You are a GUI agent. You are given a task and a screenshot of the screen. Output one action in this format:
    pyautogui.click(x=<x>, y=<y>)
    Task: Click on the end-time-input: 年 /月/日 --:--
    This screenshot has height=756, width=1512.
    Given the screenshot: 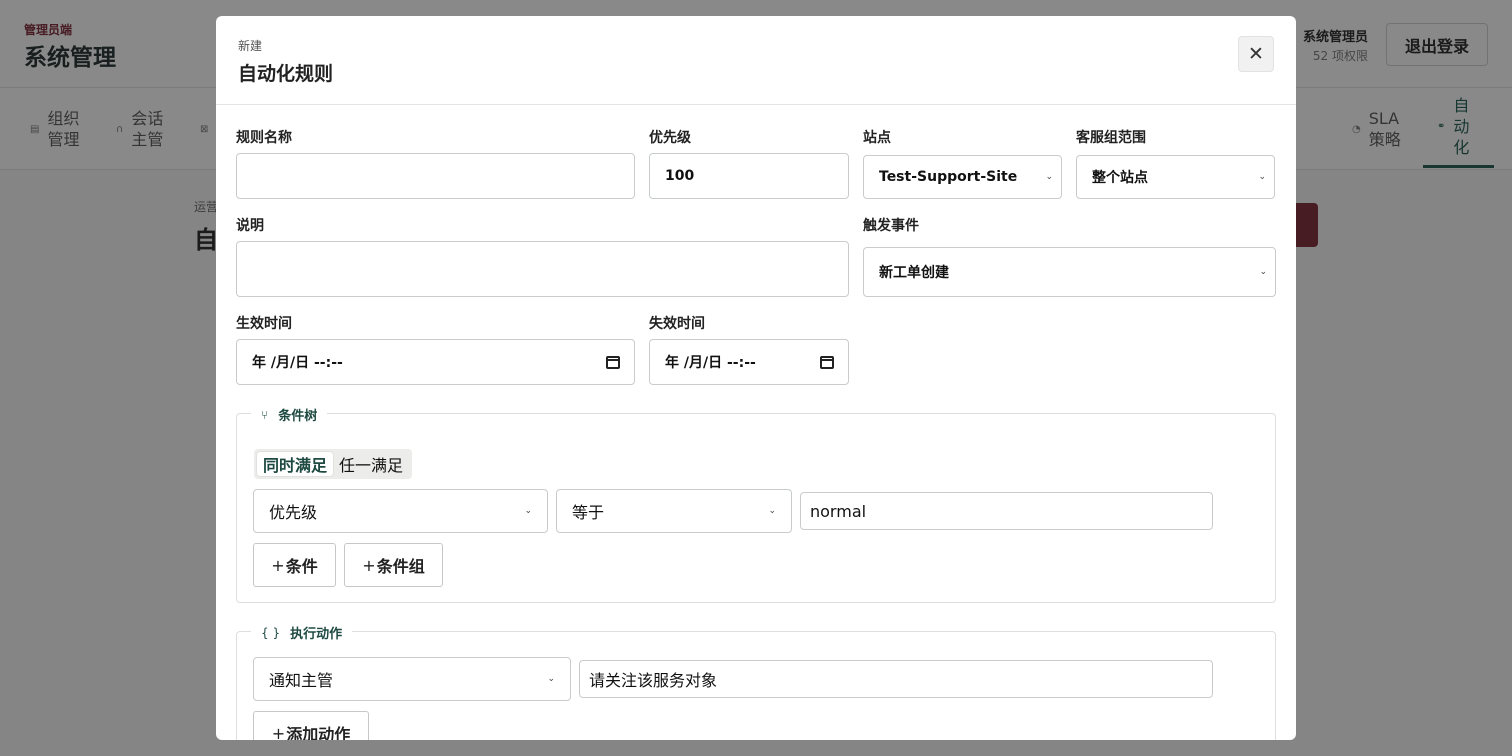 What is the action you would take?
    pyautogui.click(x=749, y=362)
    